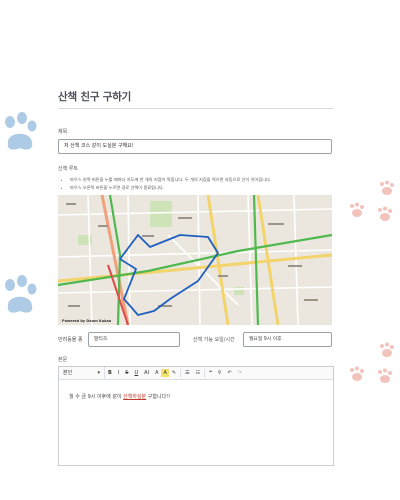 The height and width of the screenshot is (500, 400). What do you see at coordinates (63, 360) in the screenshot?
I see `body-label: 본문` at bounding box center [63, 360].